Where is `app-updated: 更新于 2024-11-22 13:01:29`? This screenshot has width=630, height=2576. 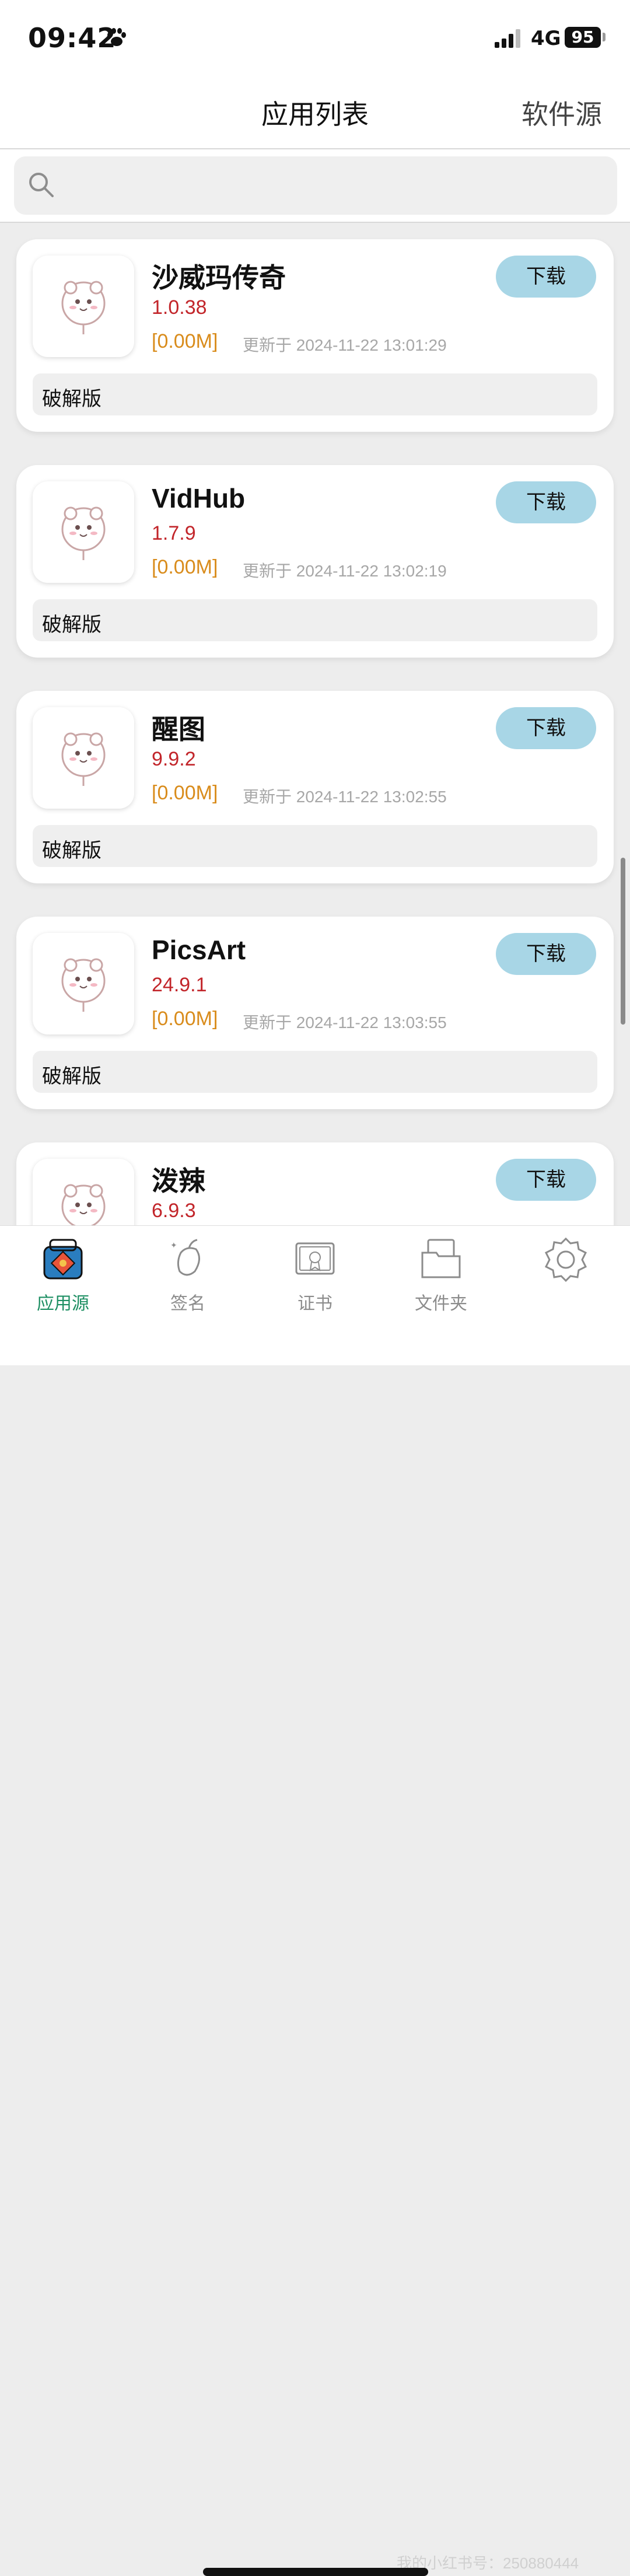 app-updated: 更新于 2024-11-22 13:01:29 is located at coordinates (345, 345).